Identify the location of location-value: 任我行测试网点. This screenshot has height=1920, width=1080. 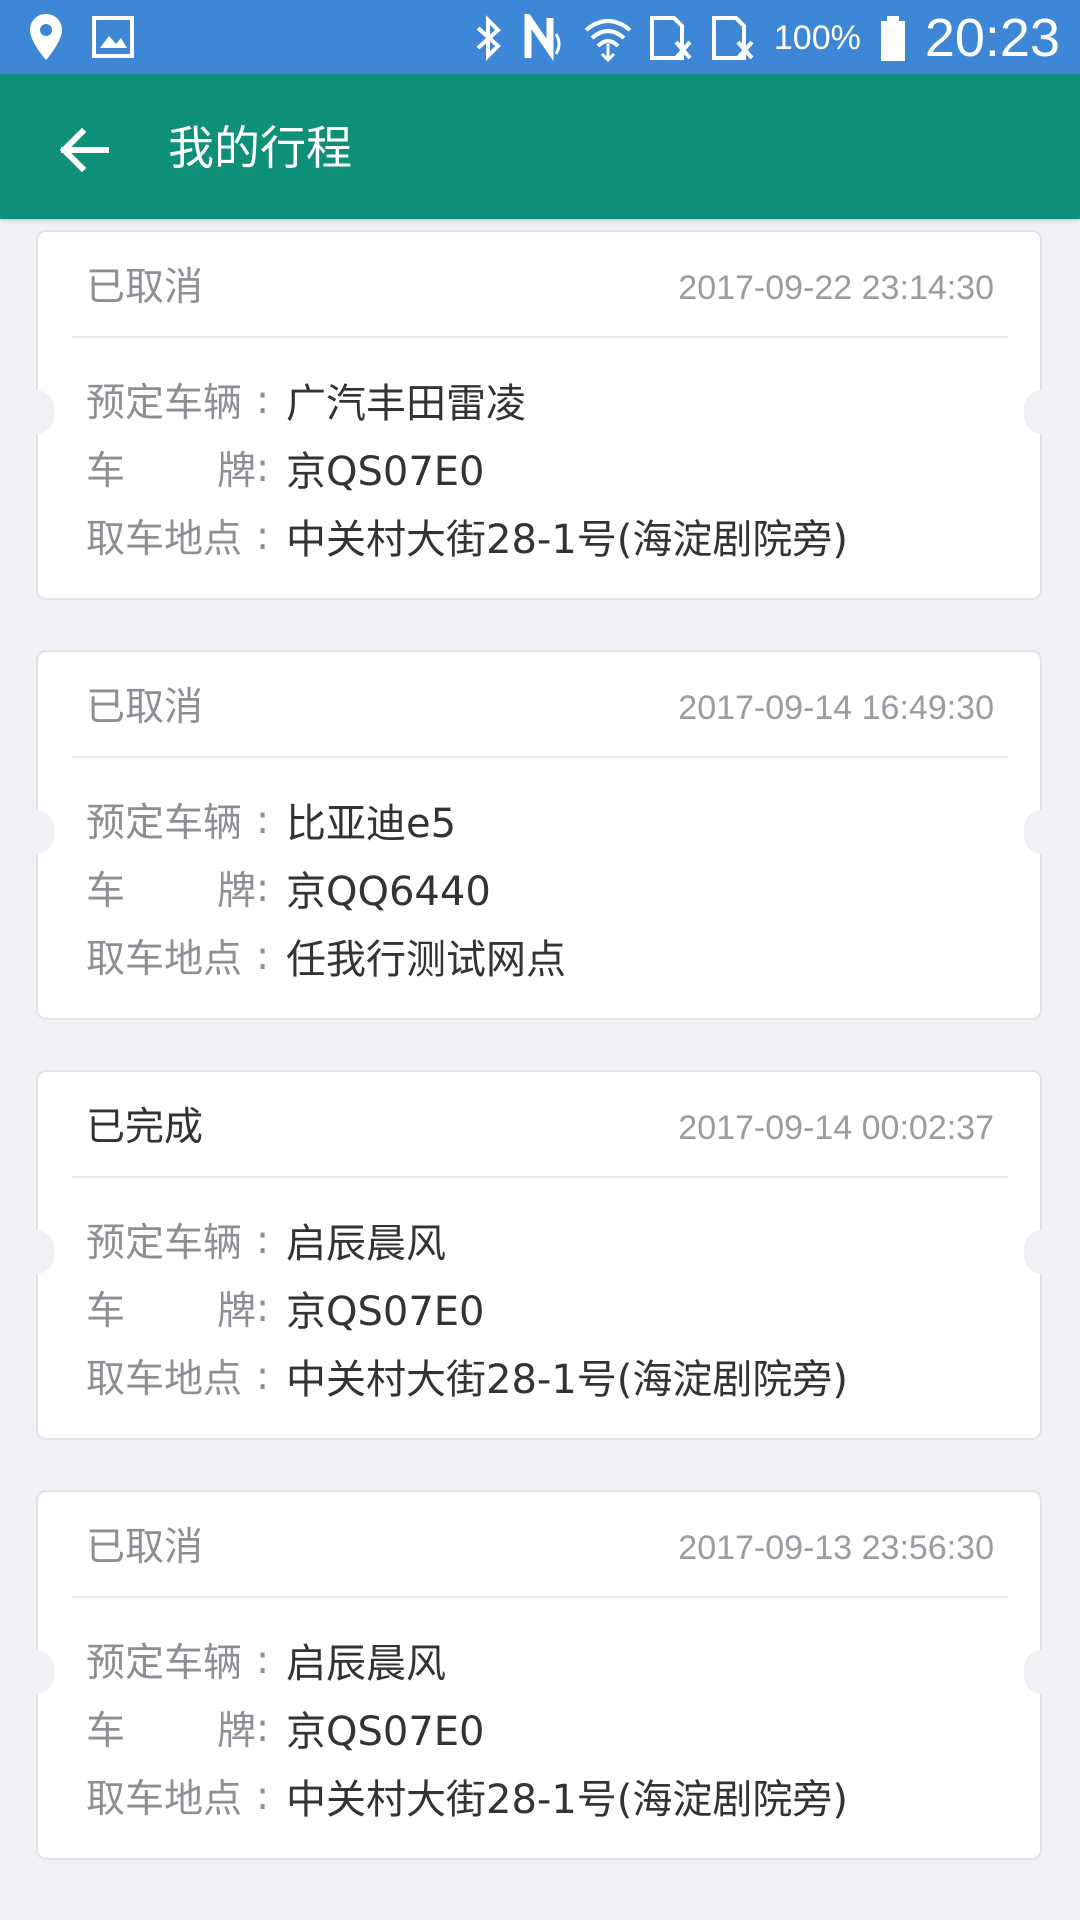
(426, 960).